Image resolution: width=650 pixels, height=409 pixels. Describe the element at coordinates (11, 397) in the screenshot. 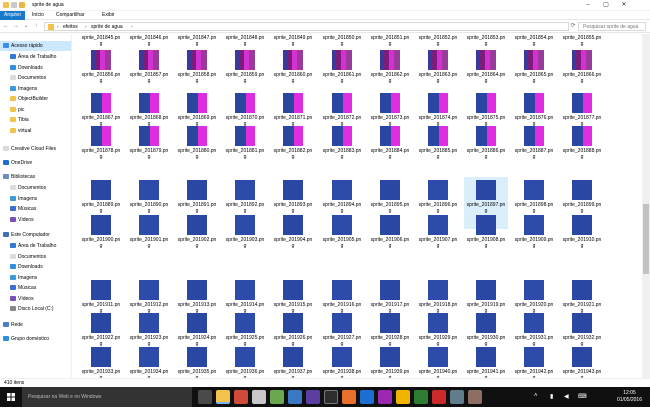

I see `start-button` at that location.